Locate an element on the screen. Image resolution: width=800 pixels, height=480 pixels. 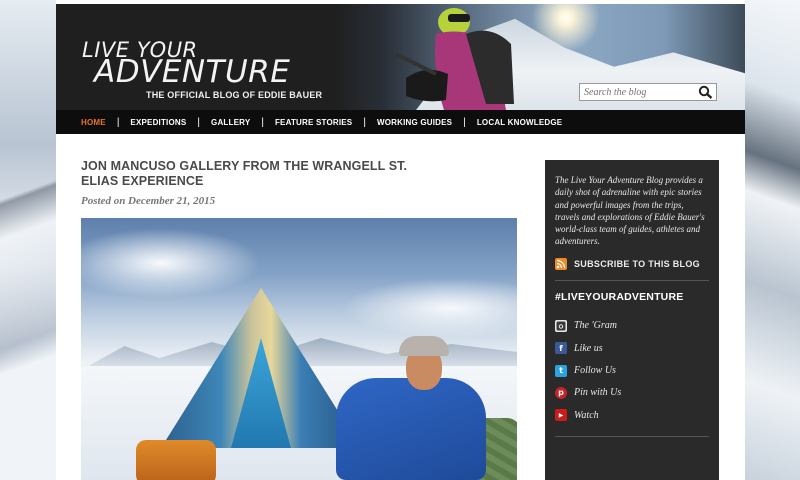
social-youtube: ▶ Watch is located at coordinates (632, 415).